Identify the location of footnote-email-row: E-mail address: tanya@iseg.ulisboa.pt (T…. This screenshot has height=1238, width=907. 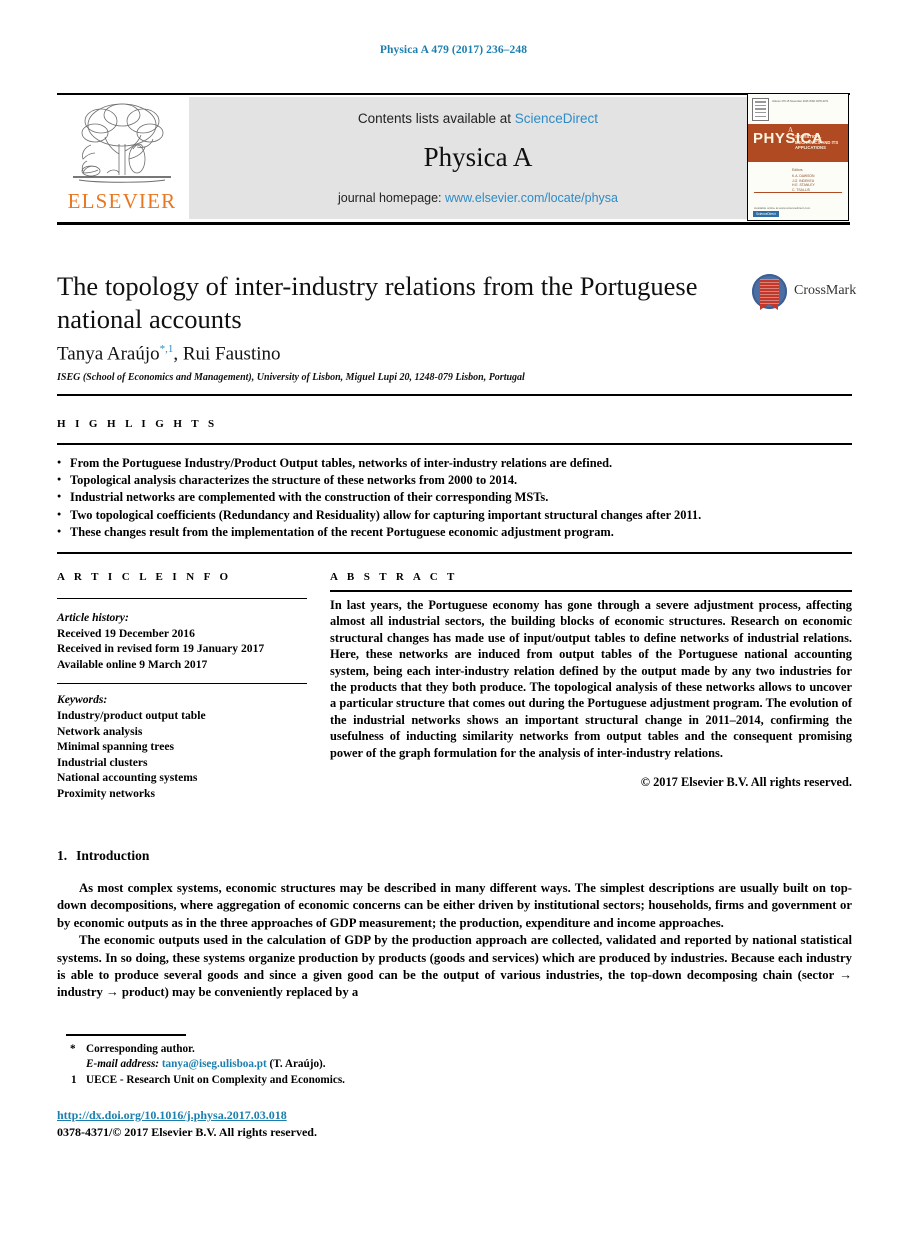
(291, 1064).